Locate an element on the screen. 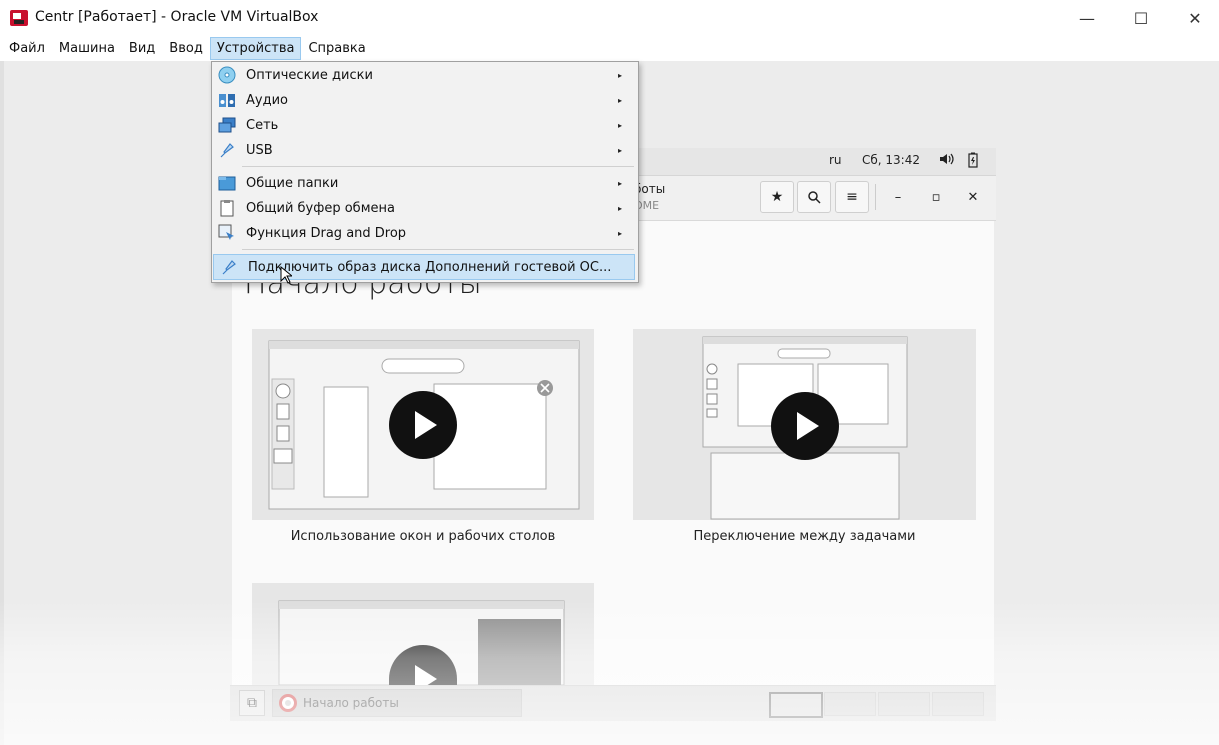 The width and height of the screenshot is (1219, 745). clipboard-icon is located at coordinates (227, 208).